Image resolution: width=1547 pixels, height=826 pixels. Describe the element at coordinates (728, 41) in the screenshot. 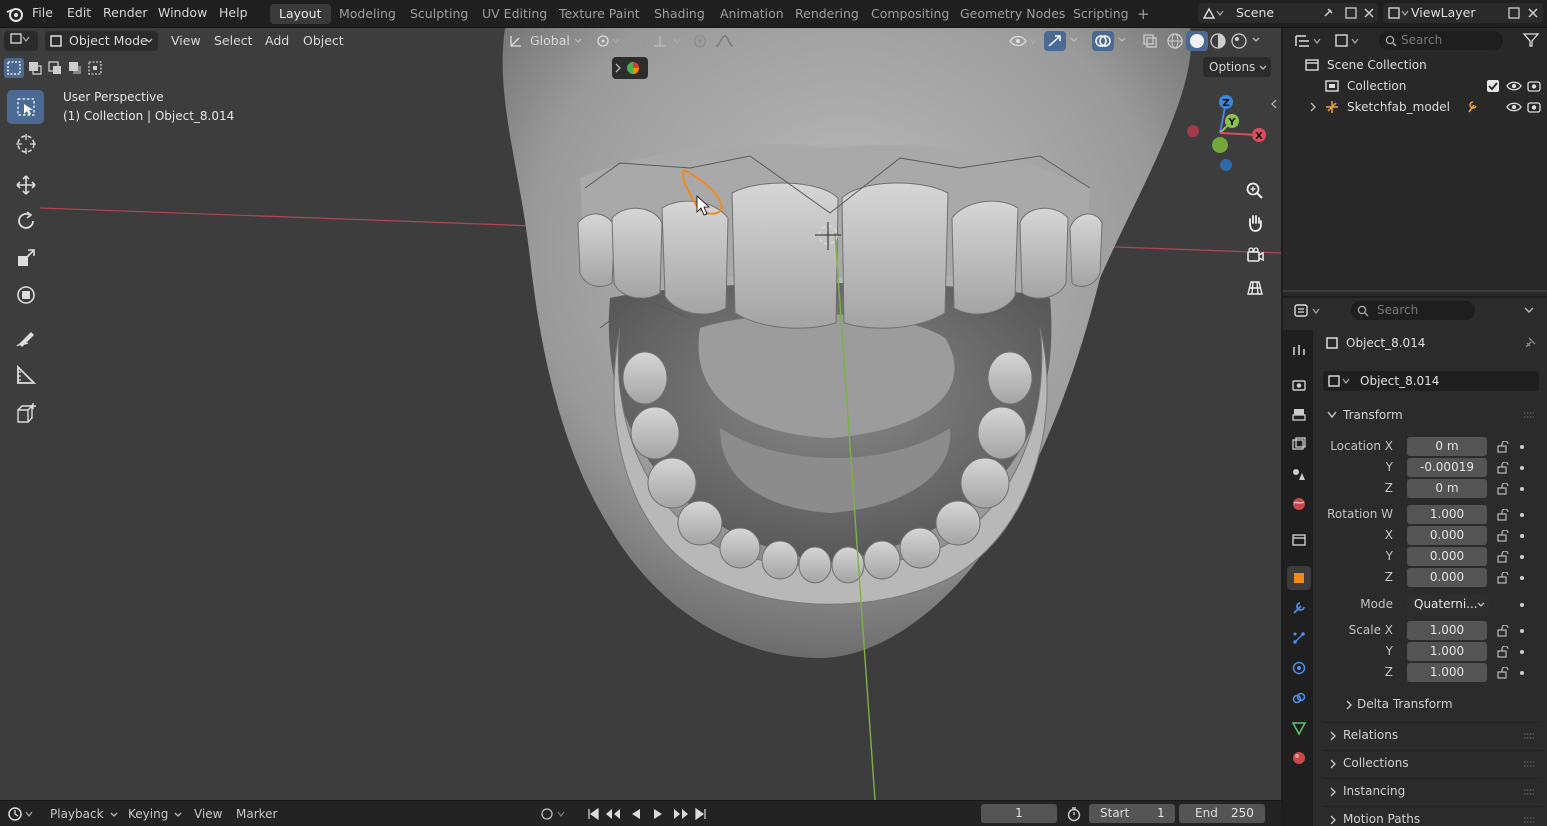

I see `falloff-icon` at that location.